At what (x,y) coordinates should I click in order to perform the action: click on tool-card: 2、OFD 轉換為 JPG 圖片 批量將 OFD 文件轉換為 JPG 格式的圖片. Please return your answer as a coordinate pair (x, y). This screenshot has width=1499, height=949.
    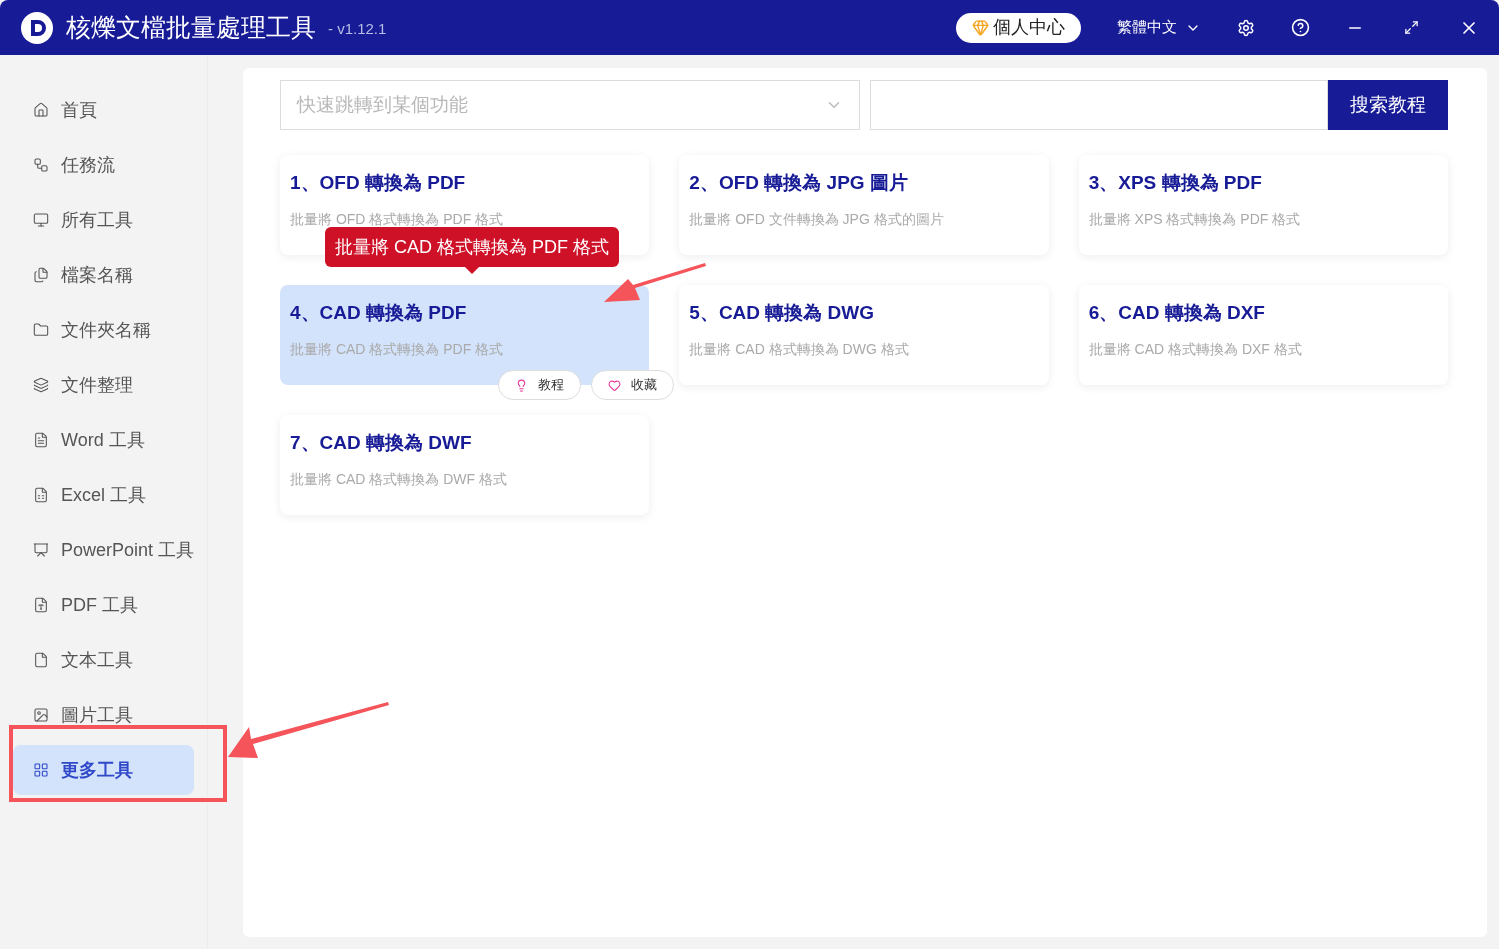
    Looking at the image, I should click on (864, 205).